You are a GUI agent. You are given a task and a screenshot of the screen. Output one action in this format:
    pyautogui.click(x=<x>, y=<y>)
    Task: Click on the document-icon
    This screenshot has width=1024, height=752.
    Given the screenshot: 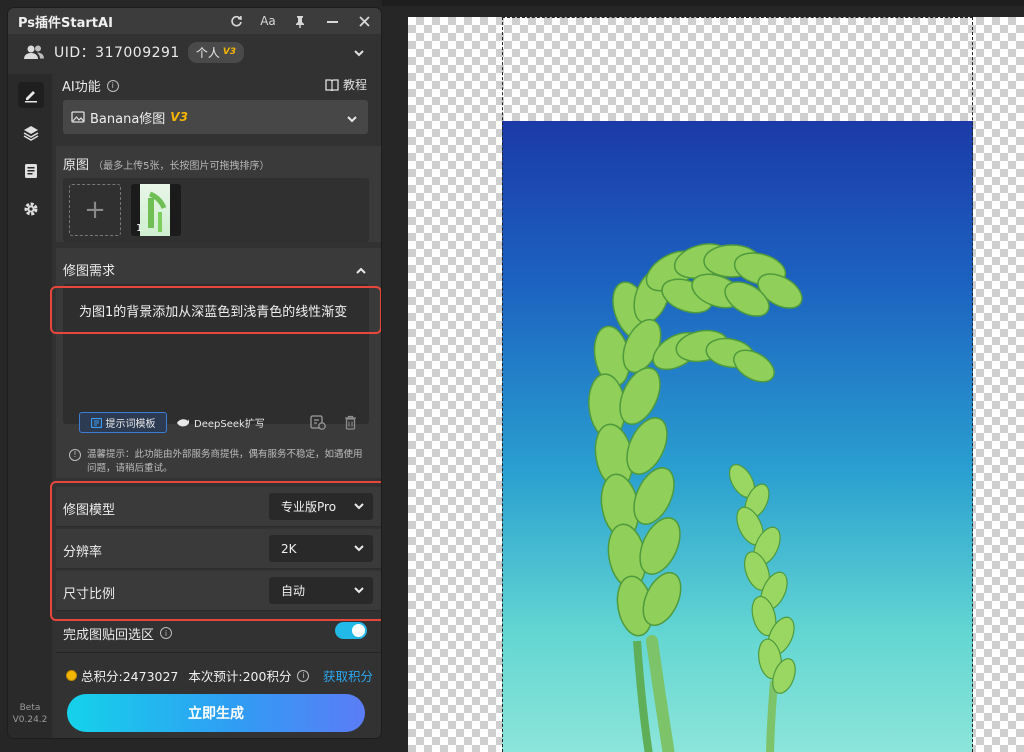 What is the action you would take?
    pyautogui.click(x=31, y=171)
    